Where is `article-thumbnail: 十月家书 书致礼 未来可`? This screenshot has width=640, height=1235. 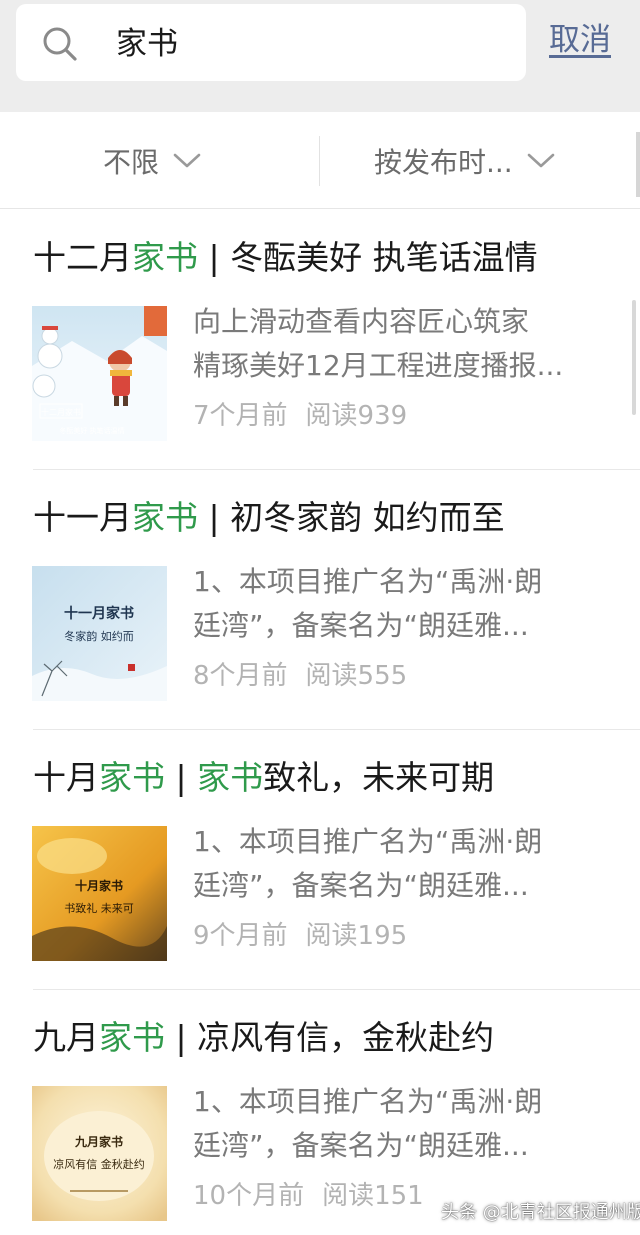
article-thumbnail: 十月家书 书致礼 未来可 is located at coordinates (99, 893).